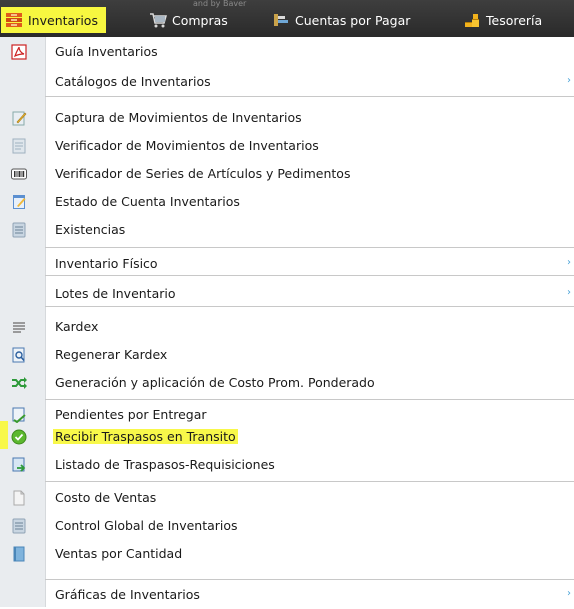 The height and width of the screenshot is (609, 574). I want to click on tab-label: Compras, so click(200, 20).